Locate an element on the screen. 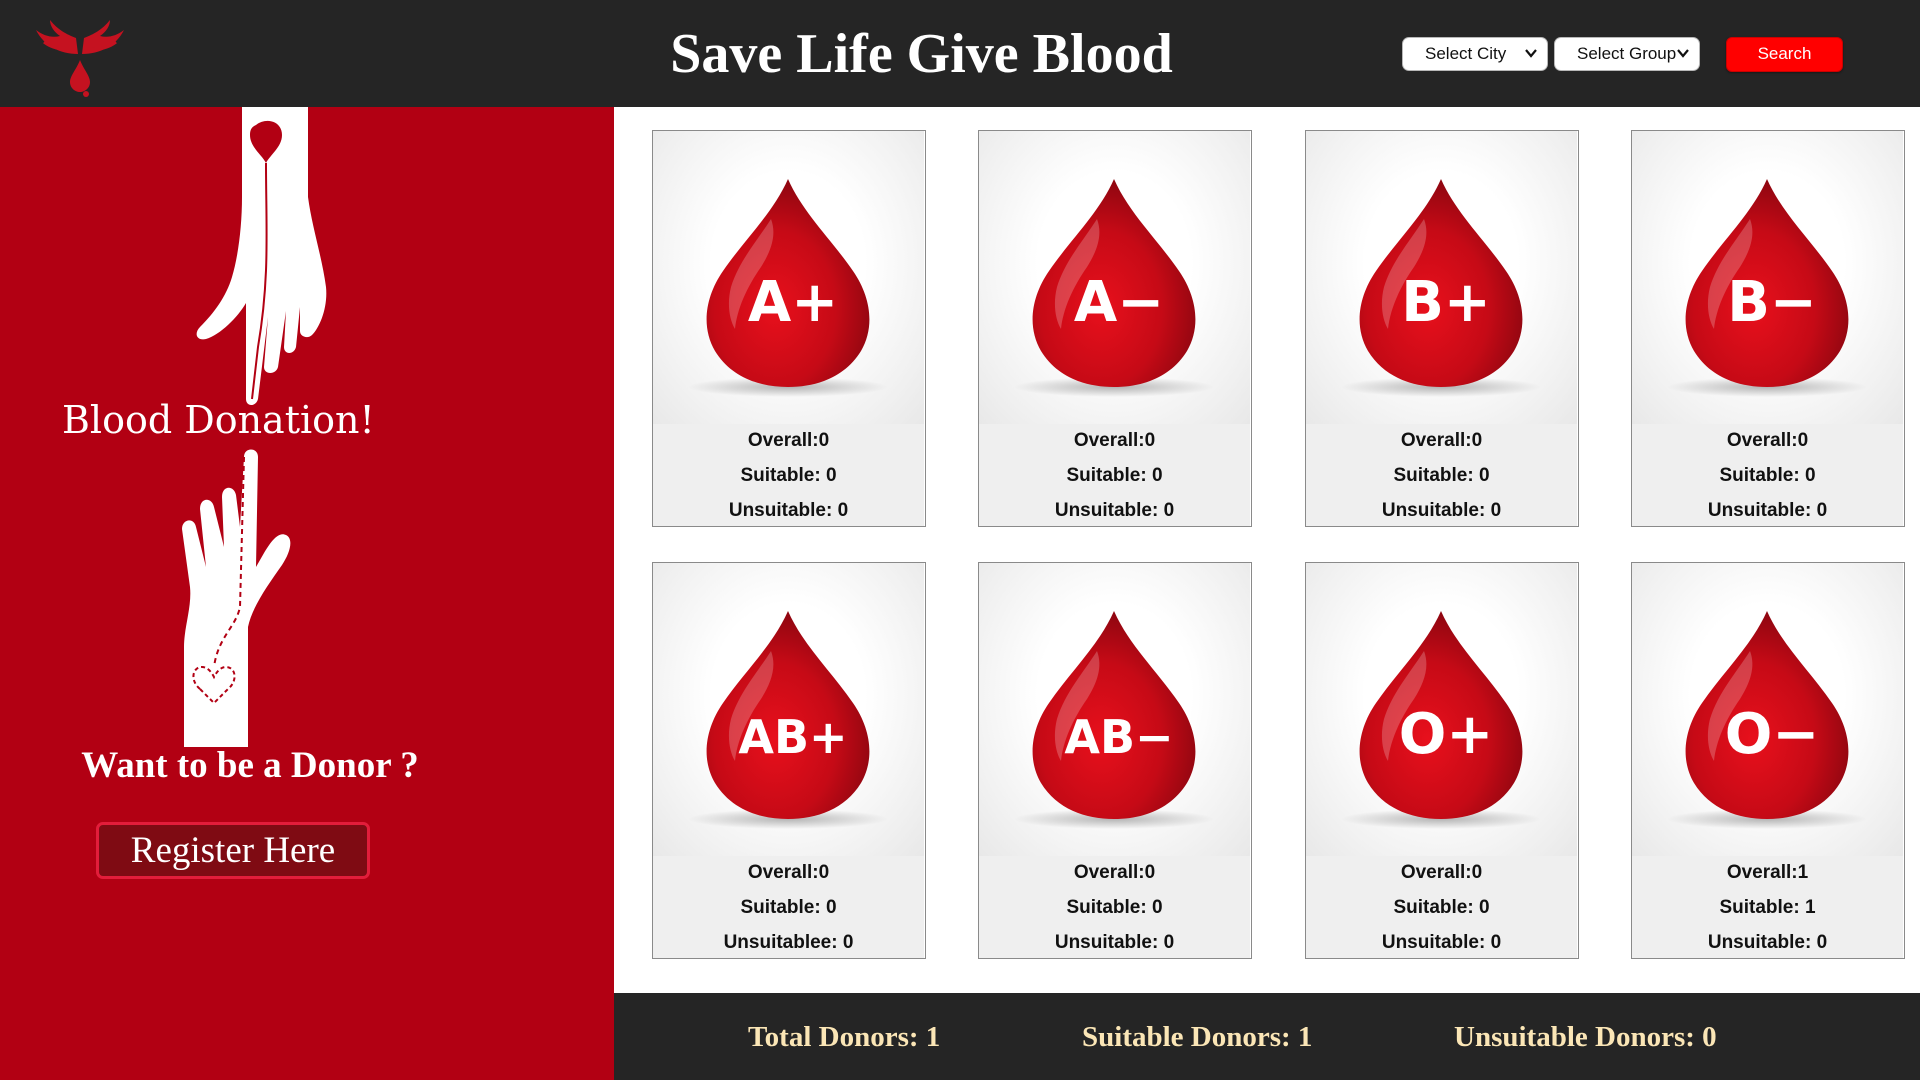  blood-group-label: B+ is located at coordinates (1446, 302).